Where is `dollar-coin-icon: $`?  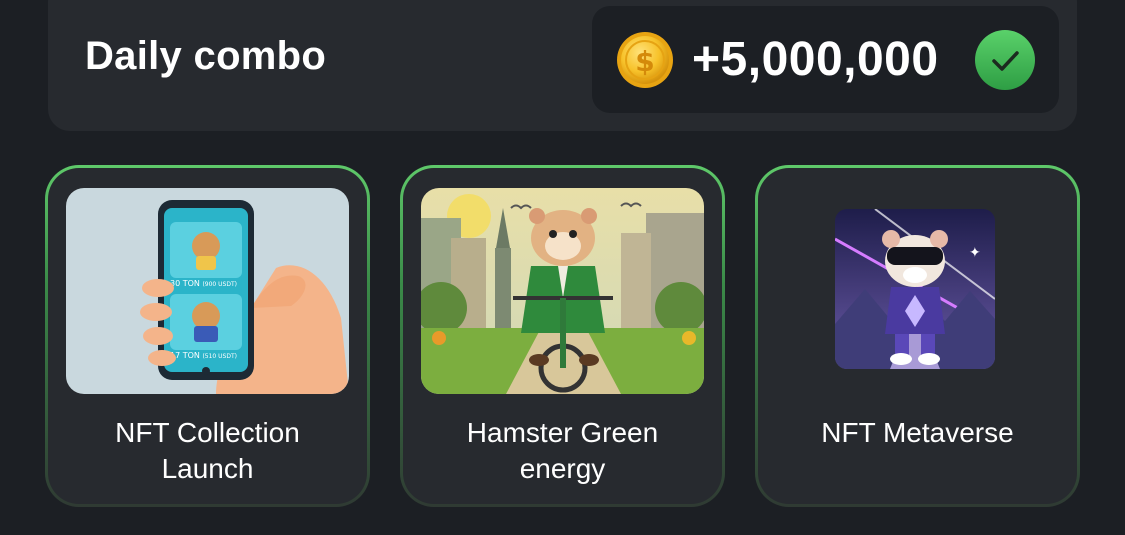 dollar-coin-icon: $ is located at coordinates (645, 60).